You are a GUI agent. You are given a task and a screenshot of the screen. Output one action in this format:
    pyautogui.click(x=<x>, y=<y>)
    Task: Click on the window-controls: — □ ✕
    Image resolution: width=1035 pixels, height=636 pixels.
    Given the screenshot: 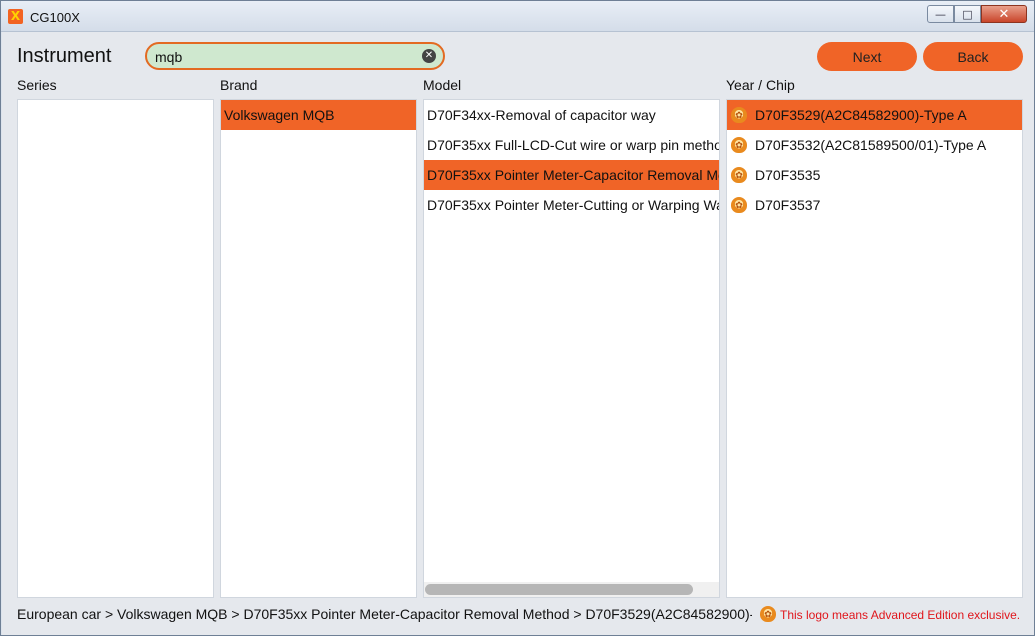 What is the action you would take?
    pyautogui.click(x=977, y=14)
    